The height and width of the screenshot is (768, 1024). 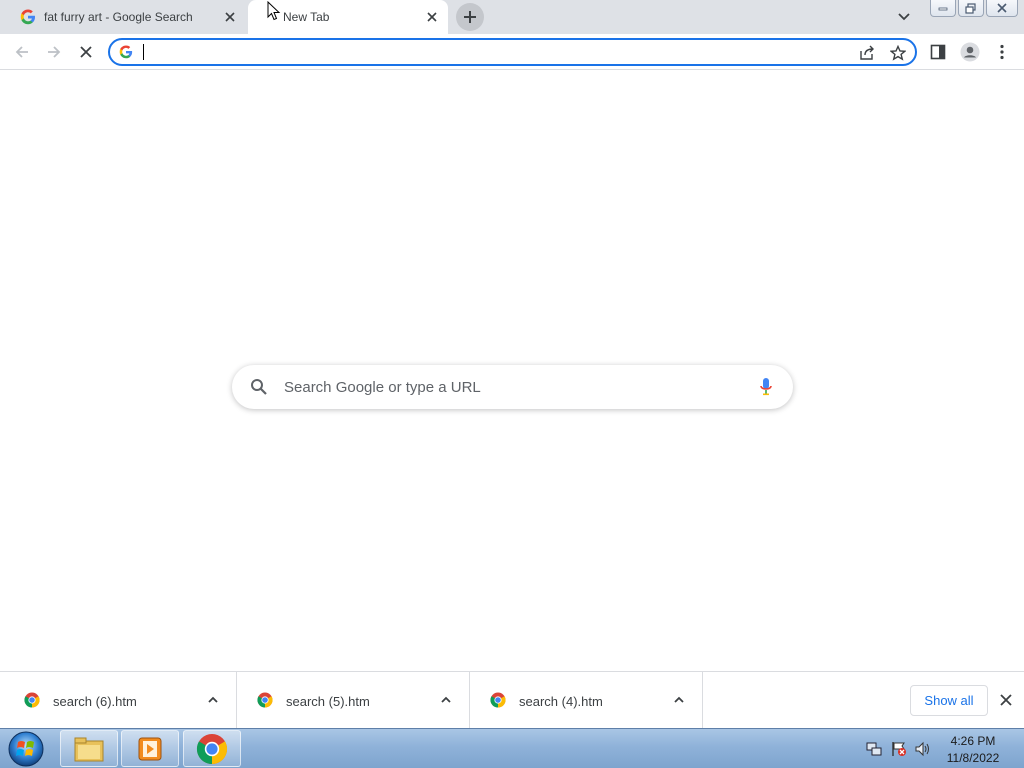 I want to click on menu-button, so click(x=1002, y=52).